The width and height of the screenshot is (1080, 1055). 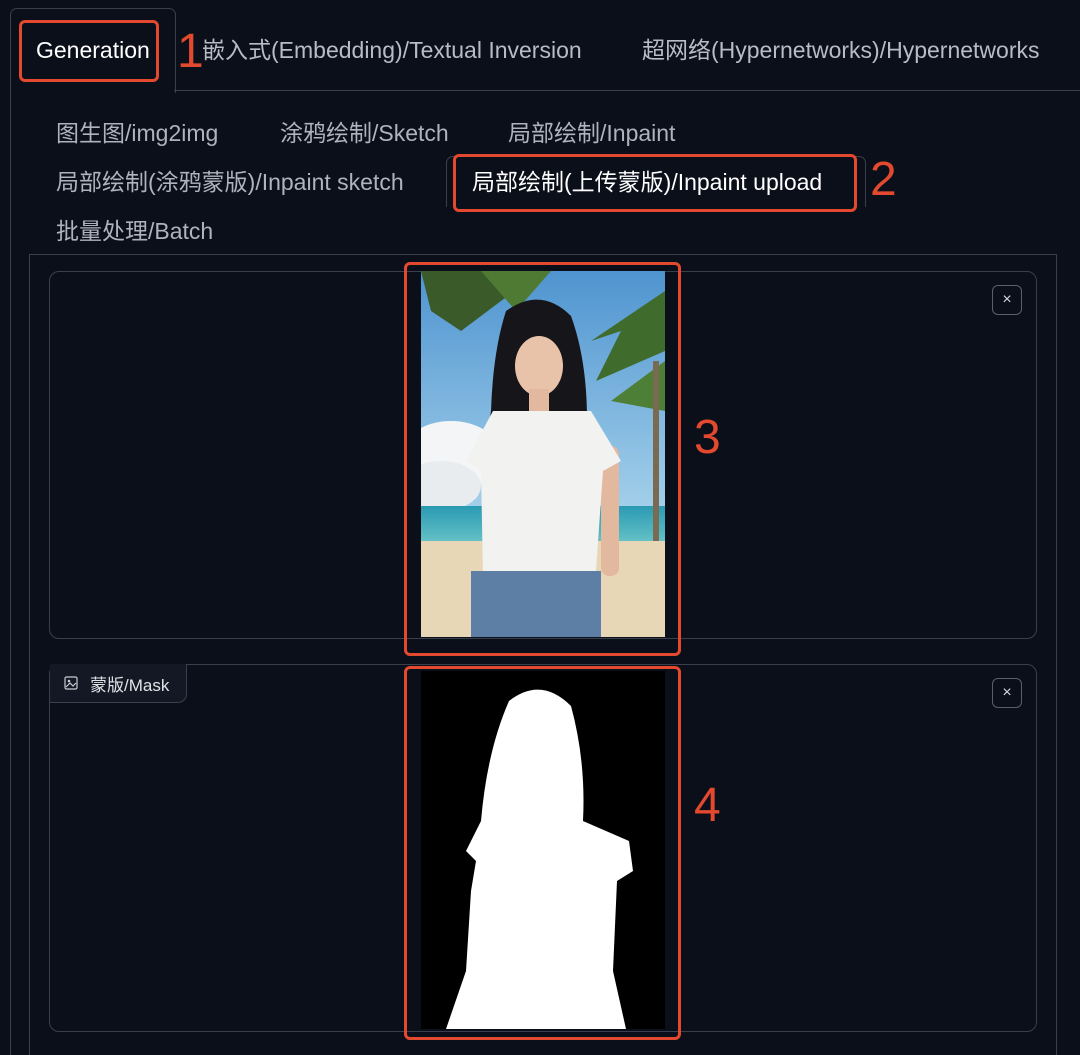 What do you see at coordinates (1007, 300) in the screenshot?
I see `close-source-icon: ×` at bounding box center [1007, 300].